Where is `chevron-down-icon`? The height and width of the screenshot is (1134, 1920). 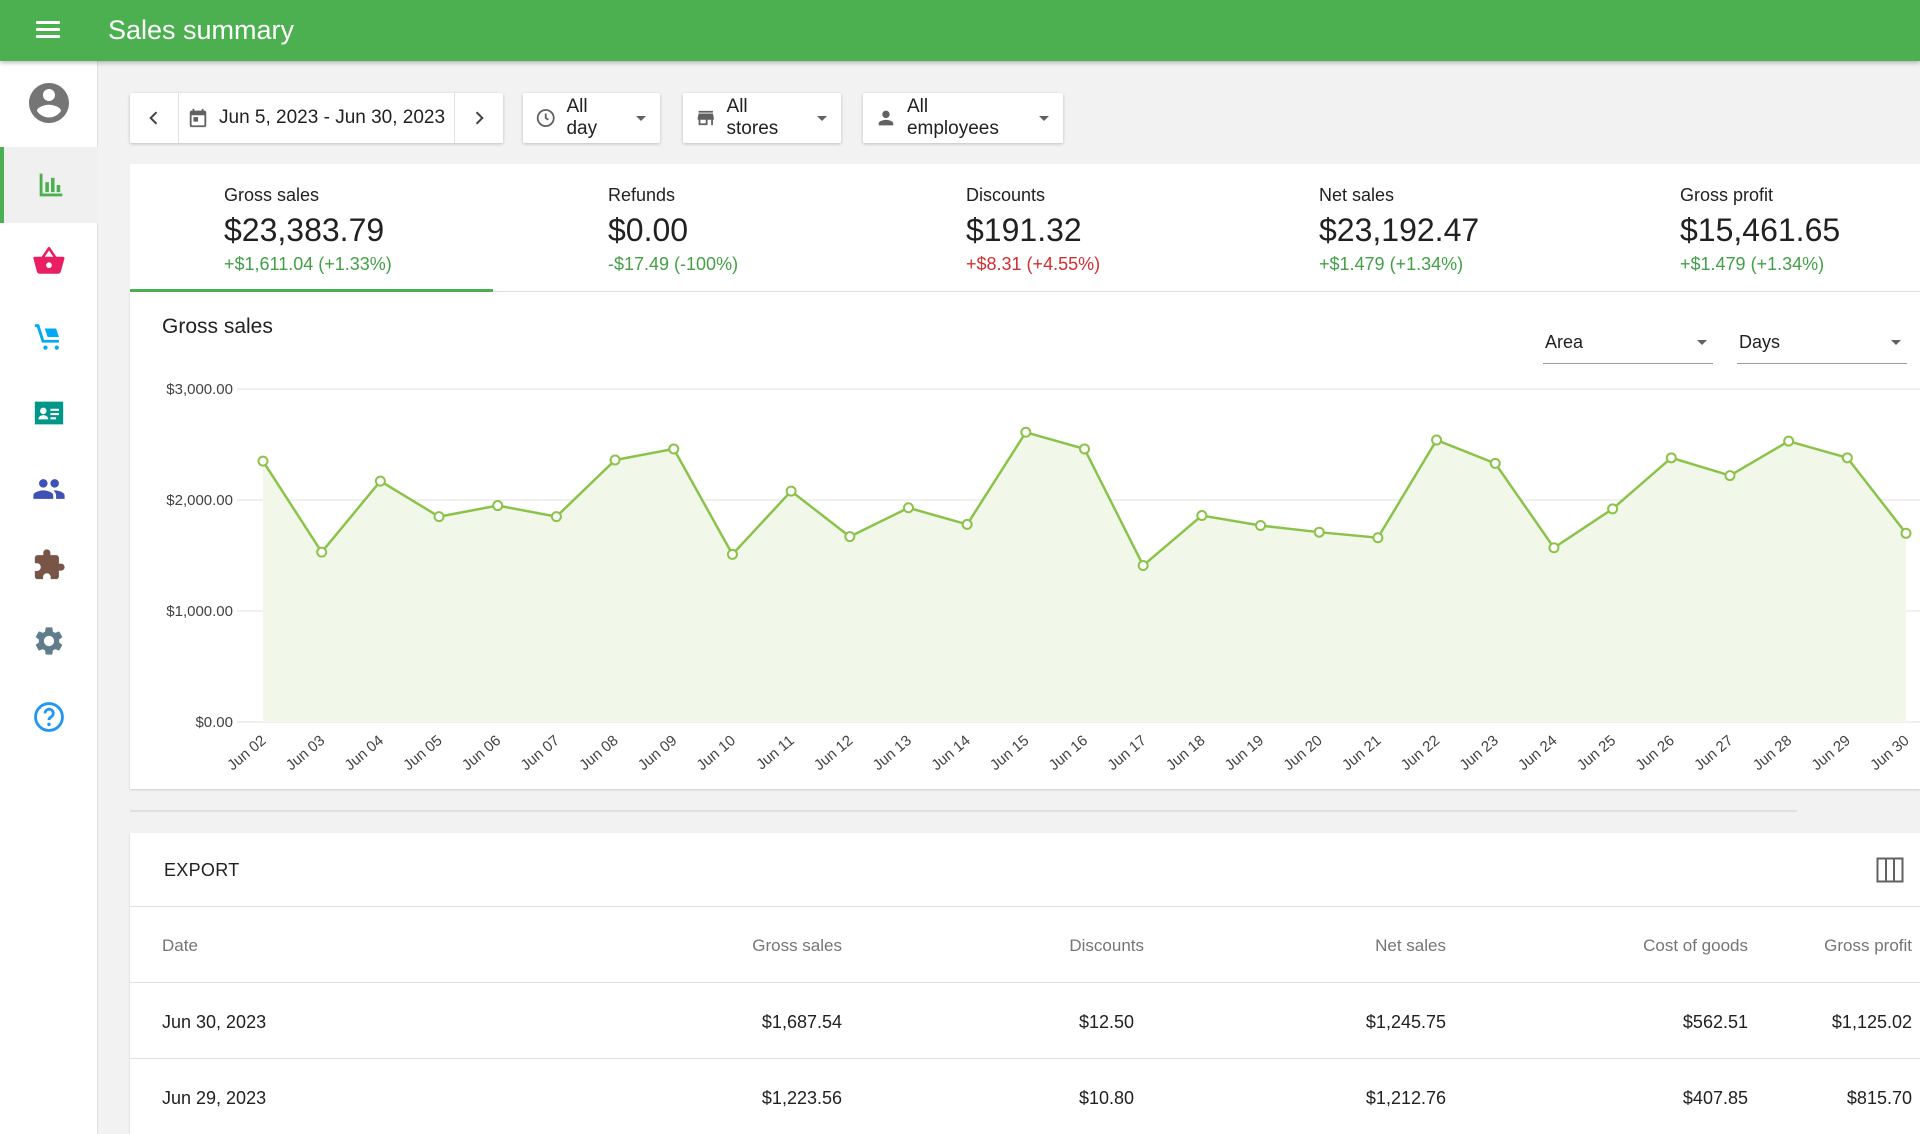
chevron-down-icon is located at coordinates (1044, 118).